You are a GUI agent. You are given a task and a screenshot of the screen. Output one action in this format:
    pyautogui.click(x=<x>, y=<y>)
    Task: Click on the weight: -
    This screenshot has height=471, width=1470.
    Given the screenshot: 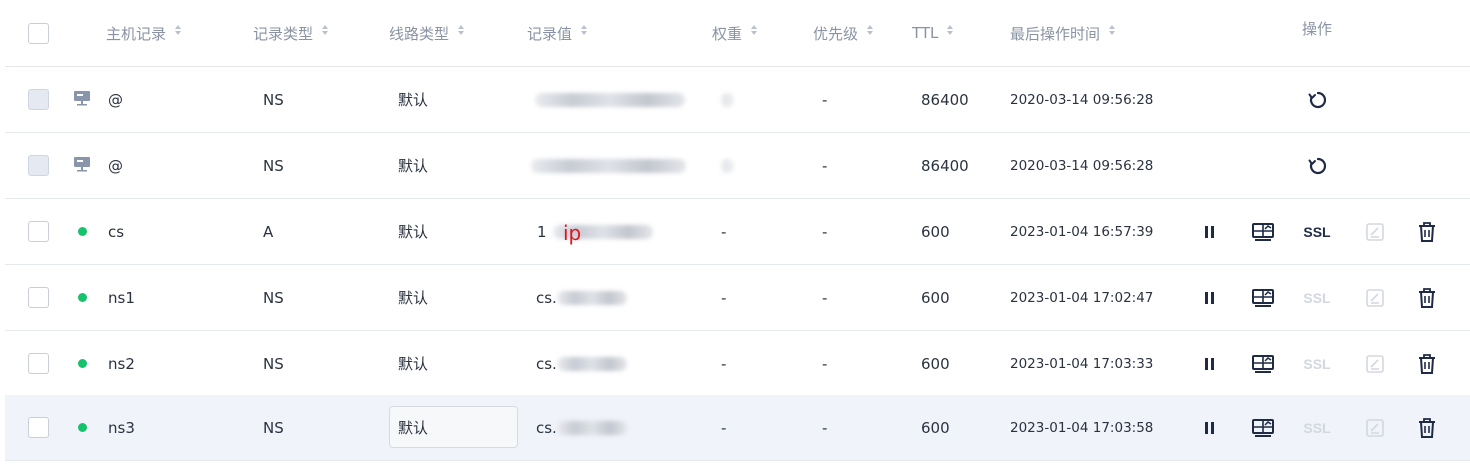 What is the action you would take?
    pyautogui.click(x=724, y=297)
    